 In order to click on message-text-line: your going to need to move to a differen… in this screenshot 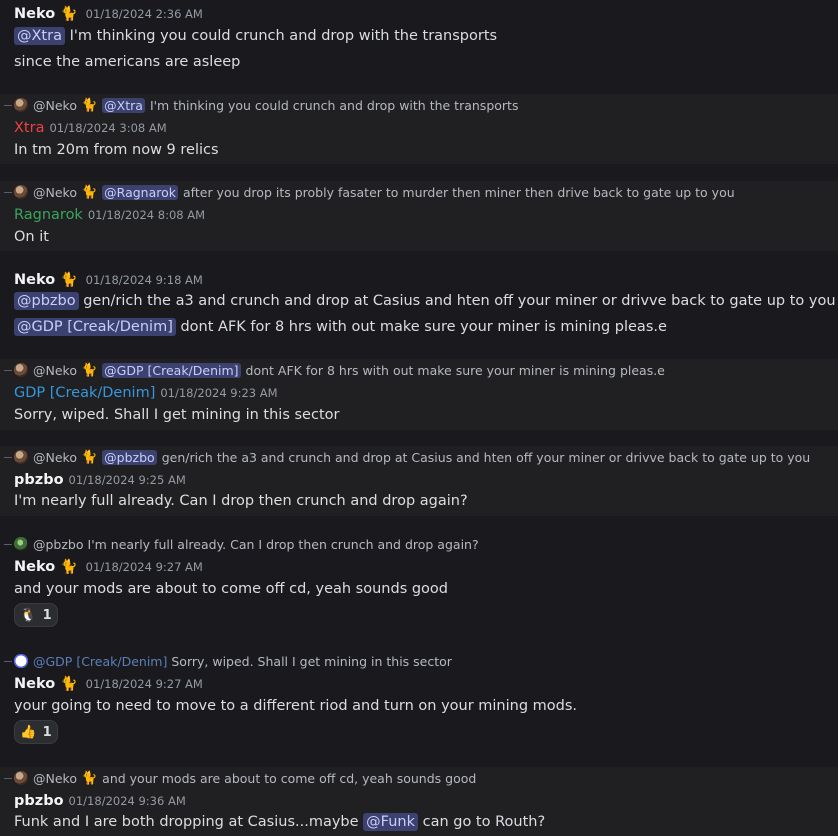, I will do `click(295, 706)`.